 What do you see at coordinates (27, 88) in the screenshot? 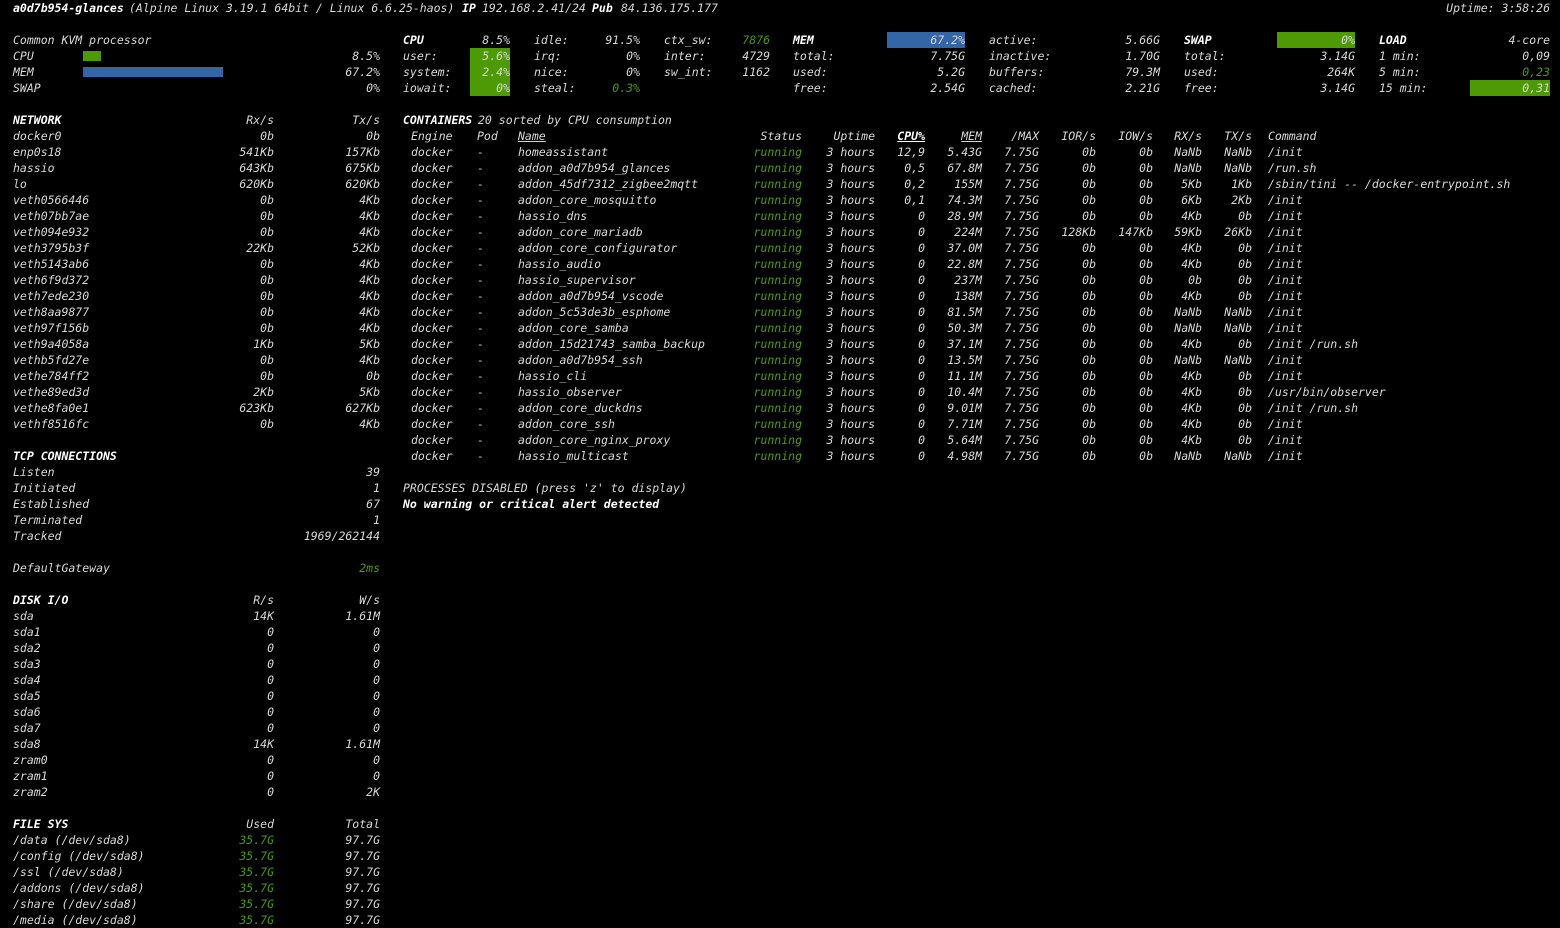
I see `quicklook-label: SWAP` at bounding box center [27, 88].